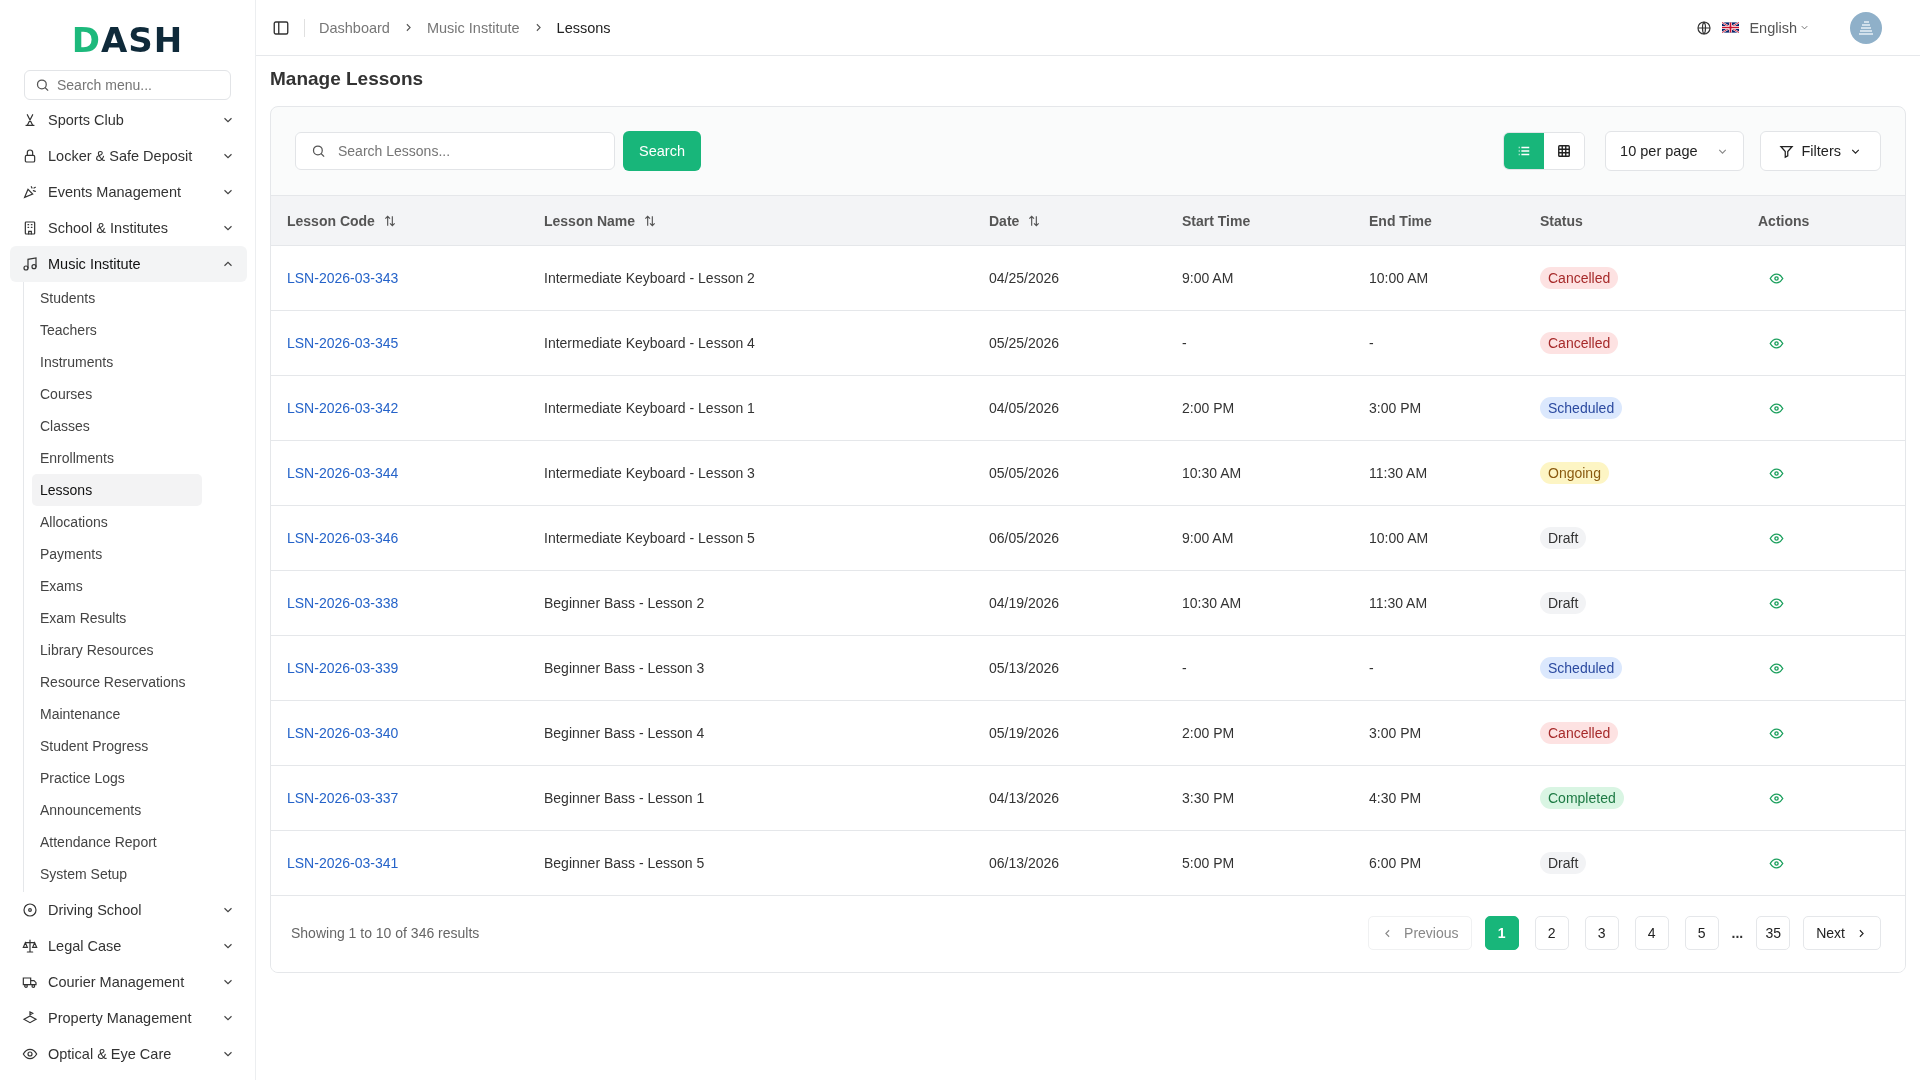  What do you see at coordinates (117, 362) in the screenshot?
I see `submenu-item: Instruments` at bounding box center [117, 362].